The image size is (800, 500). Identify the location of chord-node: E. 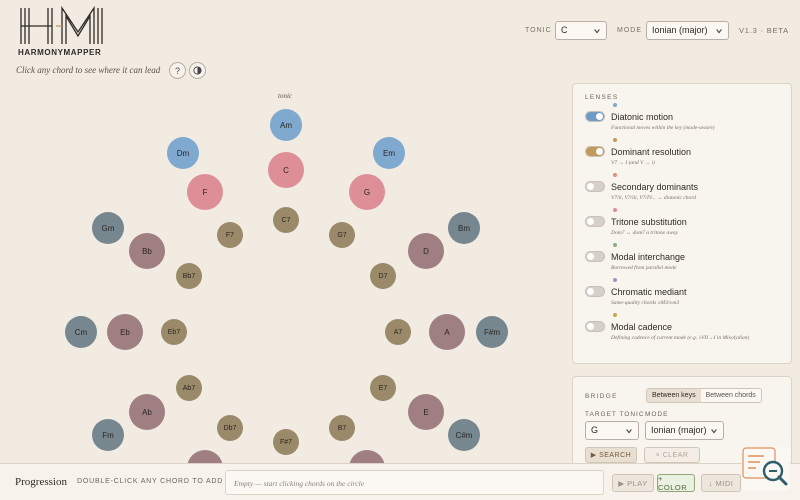
(426, 412).